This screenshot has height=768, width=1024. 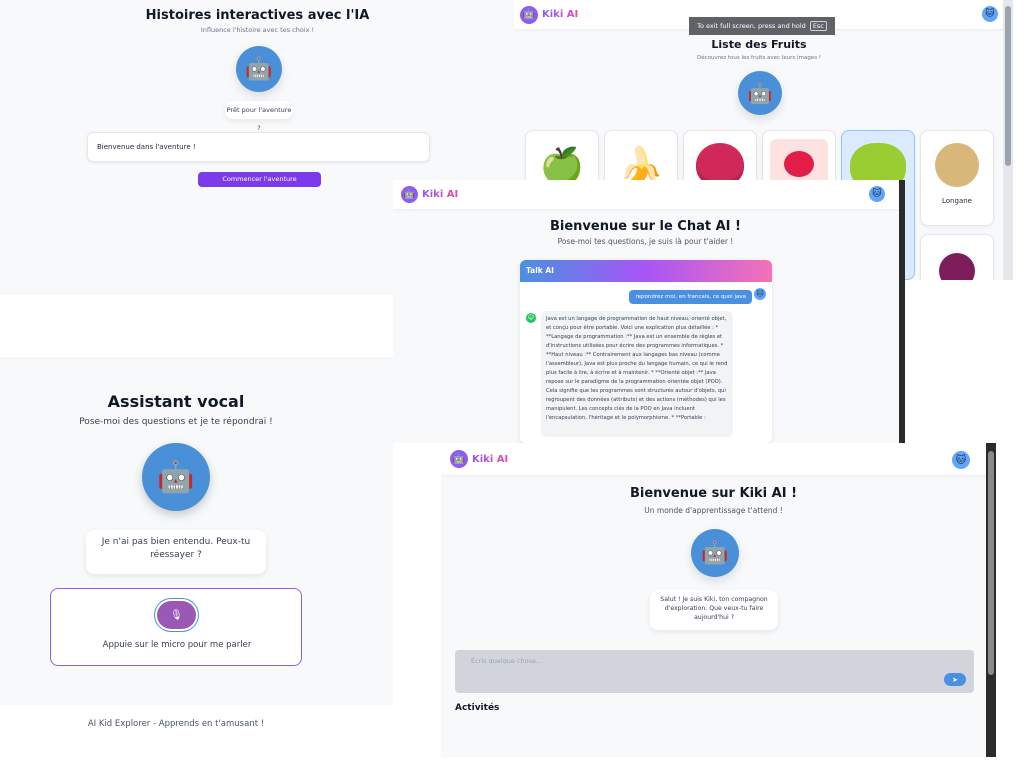 What do you see at coordinates (1008, 140) in the screenshot?
I see `fruits-outer-scrollbar` at bounding box center [1008, 140].